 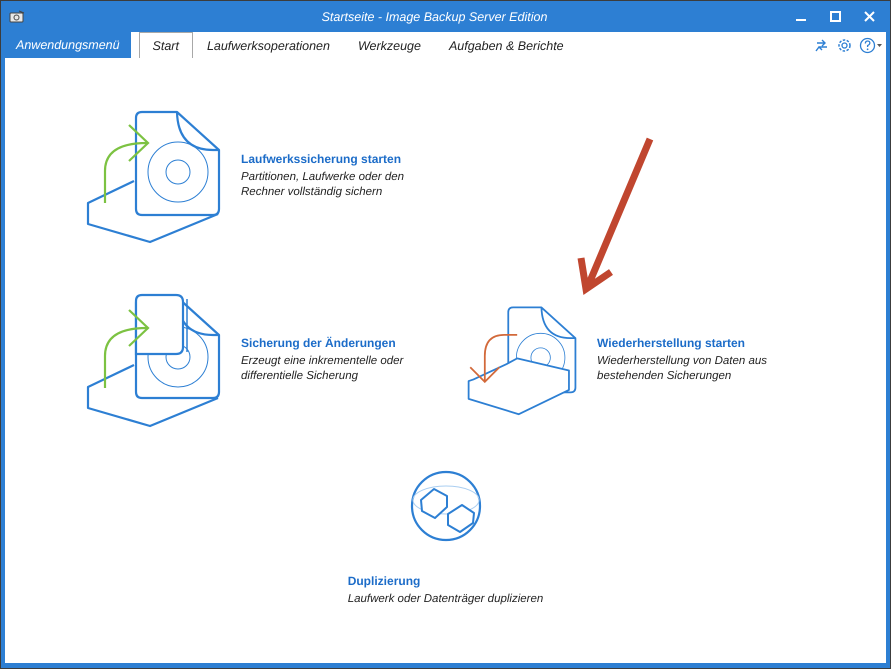 What do you see at coordinates (434, 17) in the screenshot?
I see `window-title: Startseite - Image Backup Server Edition` at bounding box center [434, 17].